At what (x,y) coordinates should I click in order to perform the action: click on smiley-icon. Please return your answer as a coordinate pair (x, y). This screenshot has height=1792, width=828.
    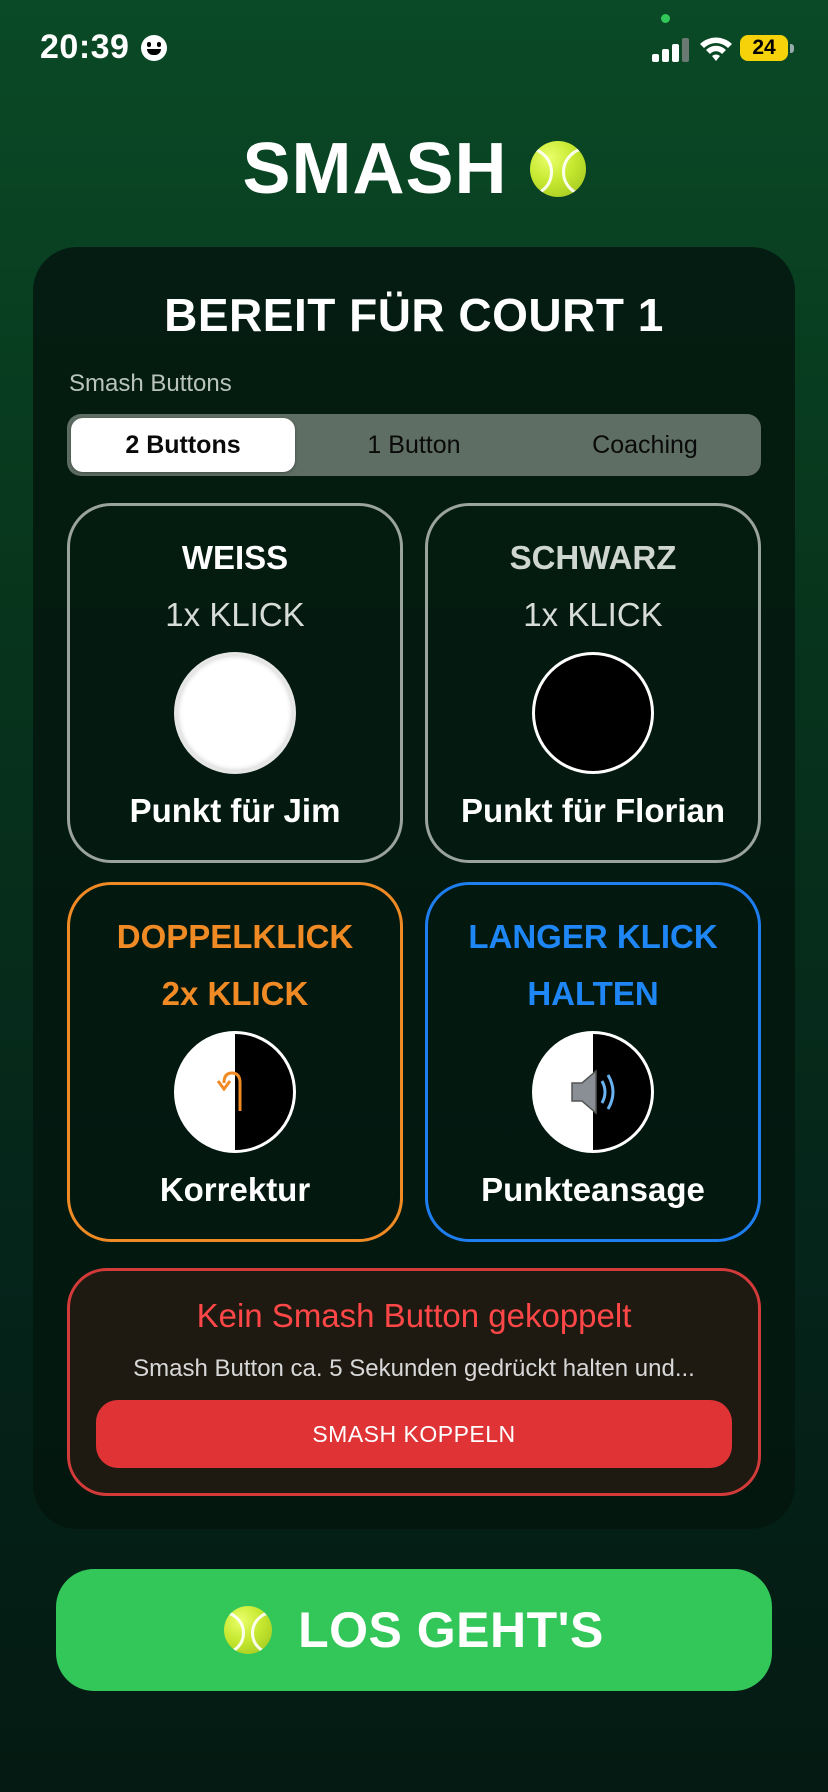
    Looking at the image, I should click on (154, 47).